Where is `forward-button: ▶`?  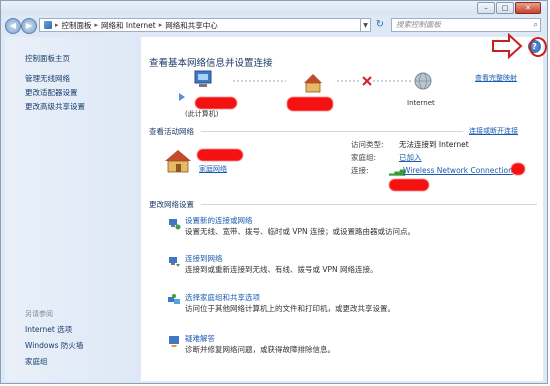
forward-button: ▶ is located at coordinates (29, 26).